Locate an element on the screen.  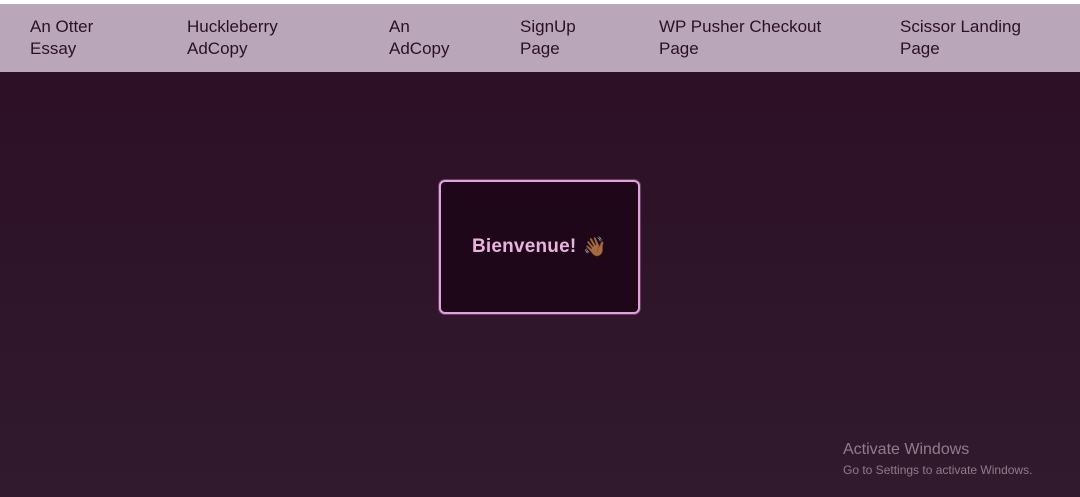
nav-link-signup-page: SignUp Page is located at coordinates (560, 38).